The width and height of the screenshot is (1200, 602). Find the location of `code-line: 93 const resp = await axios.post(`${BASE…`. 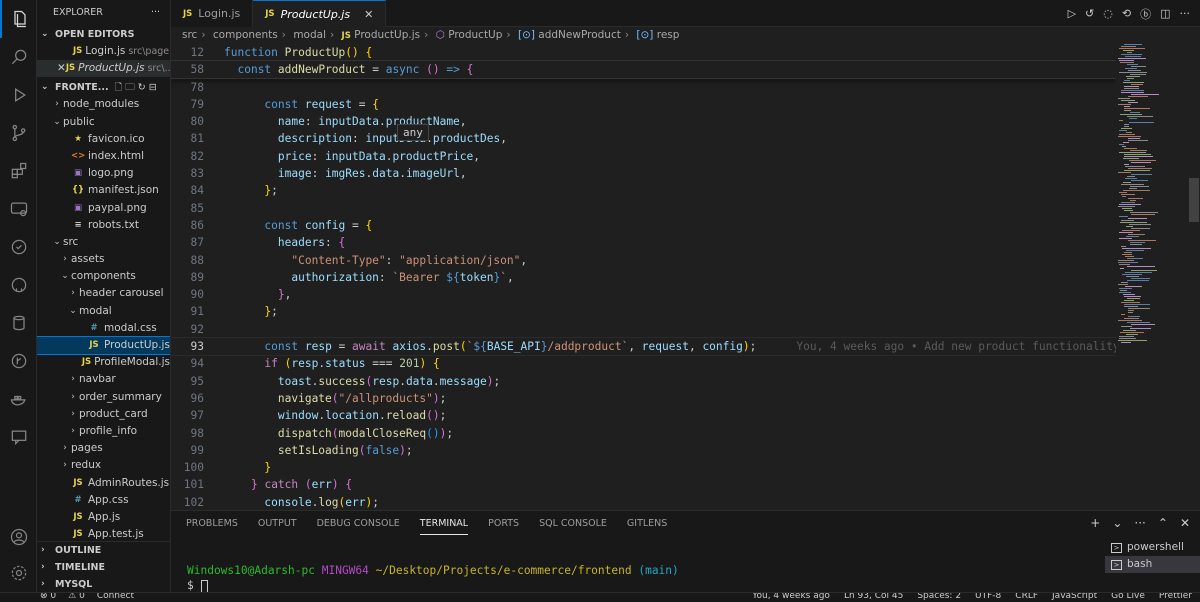

code-line: 93 const resp = await axios.post(`${BASE… is located at coordinates (643, 347).